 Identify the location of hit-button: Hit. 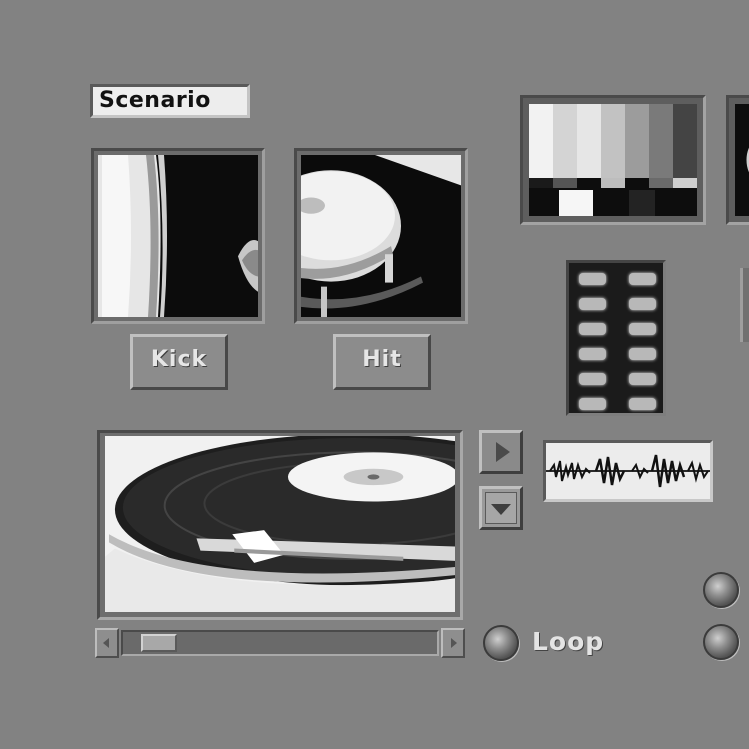
(382, 362).